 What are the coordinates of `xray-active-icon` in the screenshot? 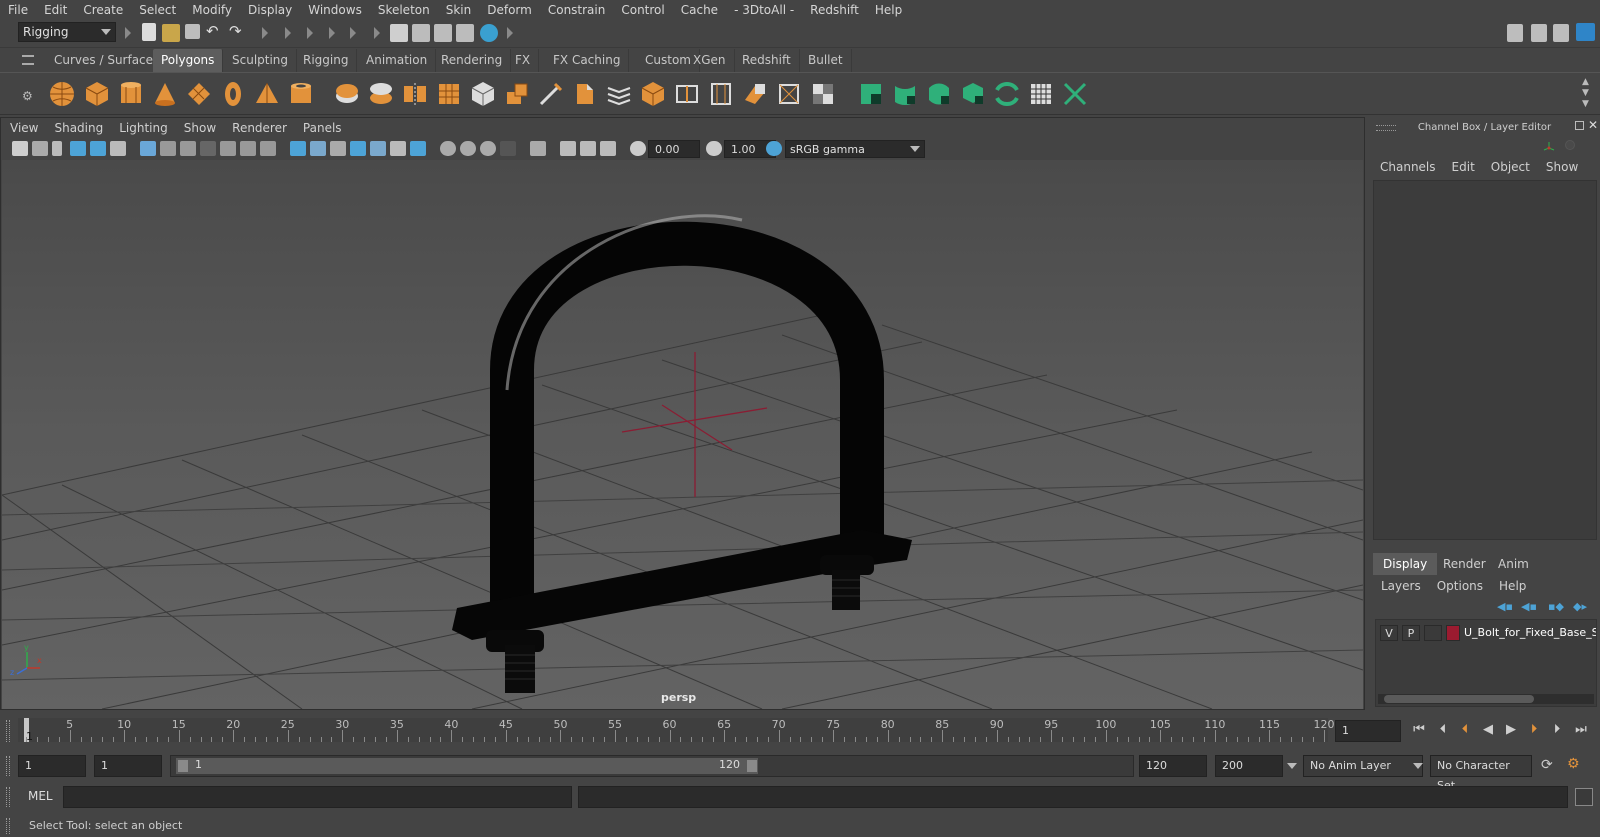 It's located at (588, 148).